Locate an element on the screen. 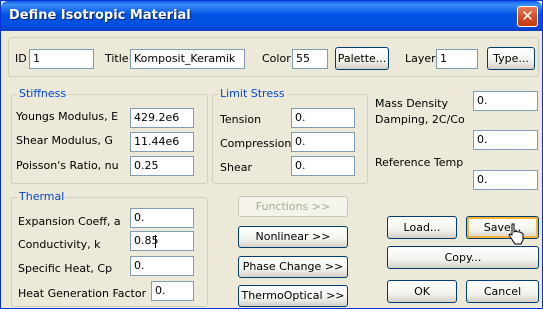 The height and width of the screenshot is (309, 543). compression-label: Compression is located at coordinates (256, 143).